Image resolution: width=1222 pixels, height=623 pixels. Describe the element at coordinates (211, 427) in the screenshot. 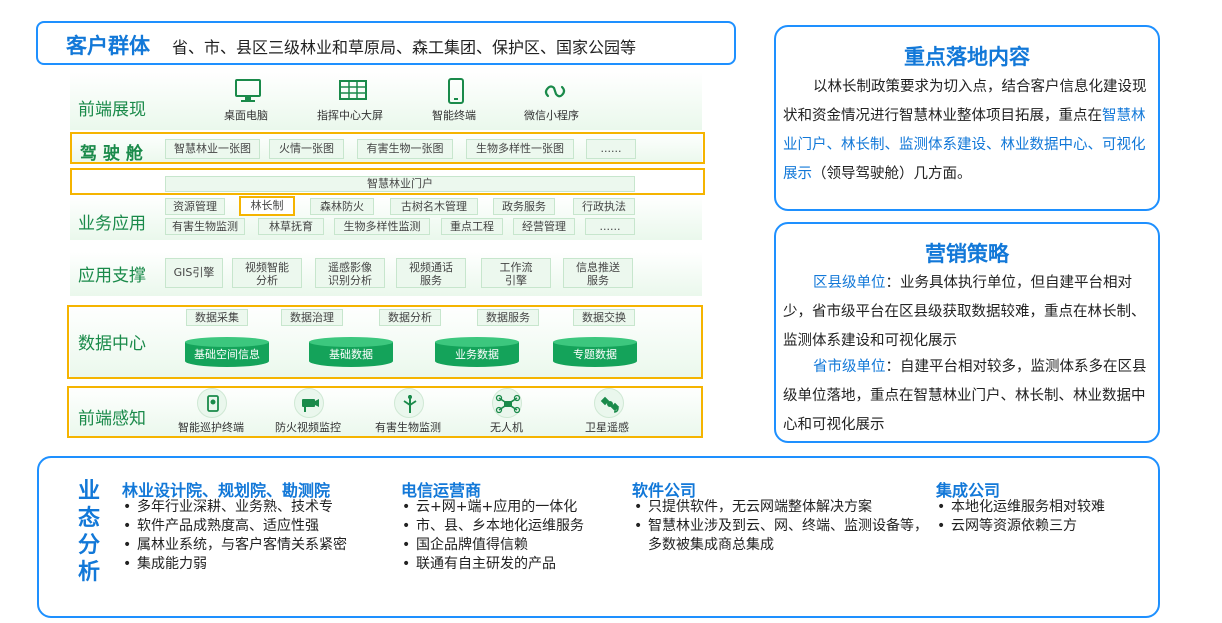

I see `sensing-item-label: 智能巡护终端` at that location.